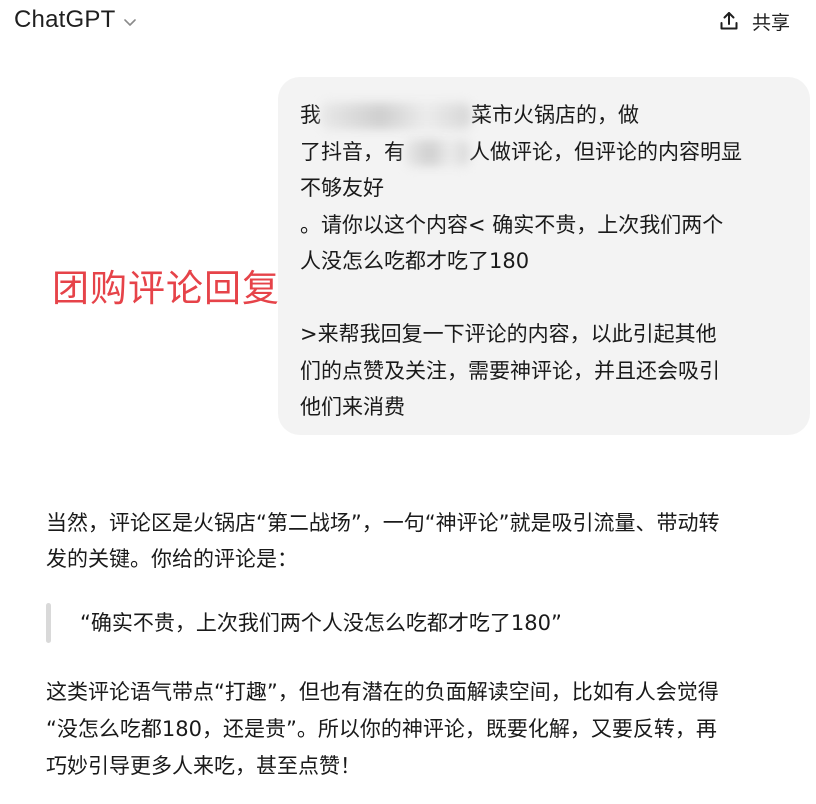 This screenshot has width=816, height=804. I want to click on app-title: ChatGPT, so click(65, 19).